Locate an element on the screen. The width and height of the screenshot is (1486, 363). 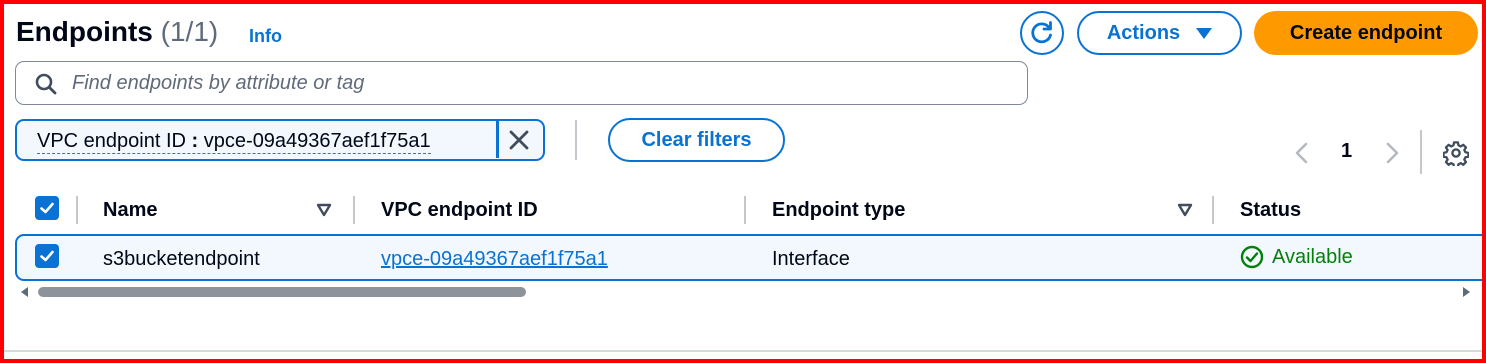
column-header-name: Name is located at coordinates (130, 210).